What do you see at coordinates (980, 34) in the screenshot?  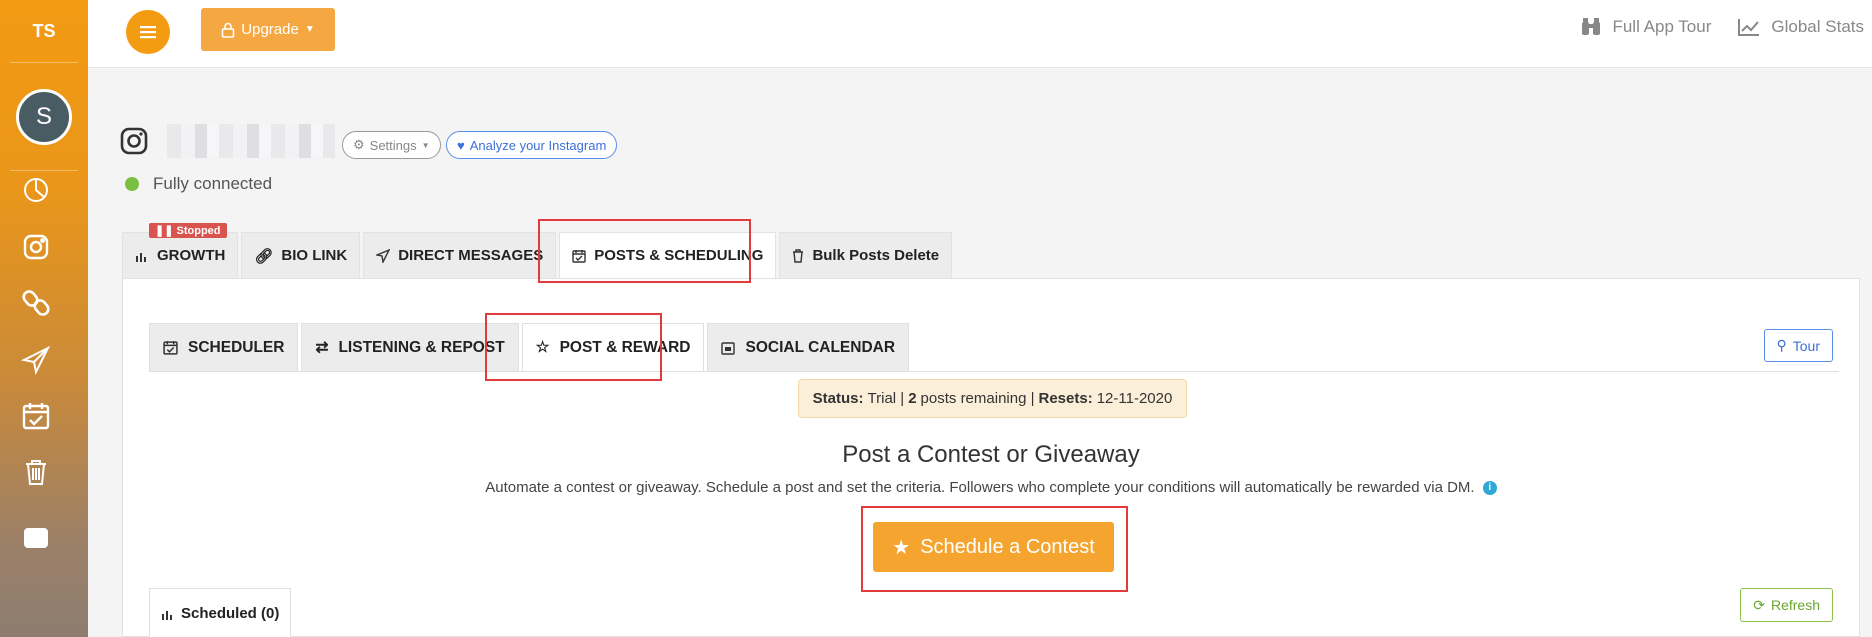 I see `top-bar: Upgrade ▼ Full App Tour Global Stats` at bounding box center [980, 34].